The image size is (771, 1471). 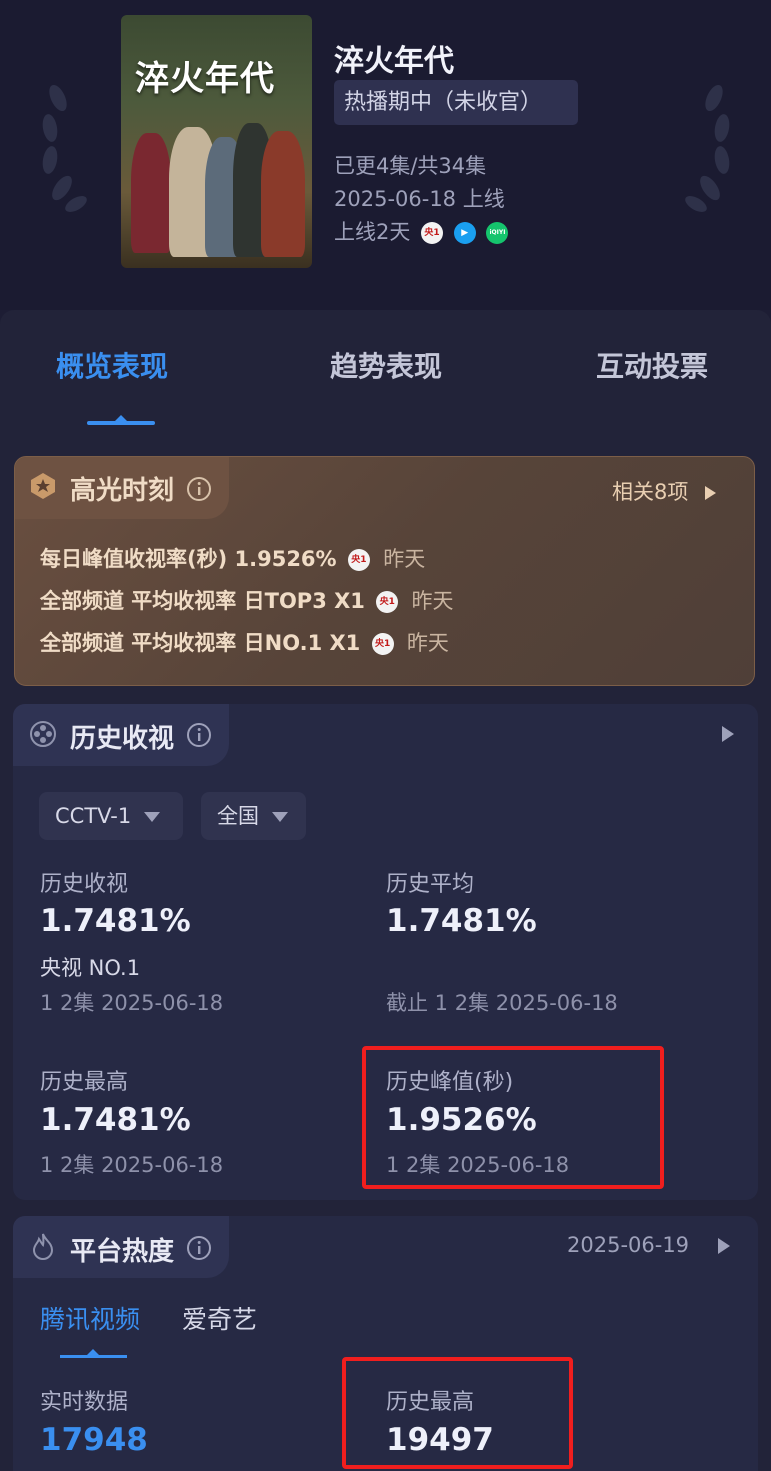 I want to click on iqiyi-icon: iQIYI, so click(x=497, y=233).